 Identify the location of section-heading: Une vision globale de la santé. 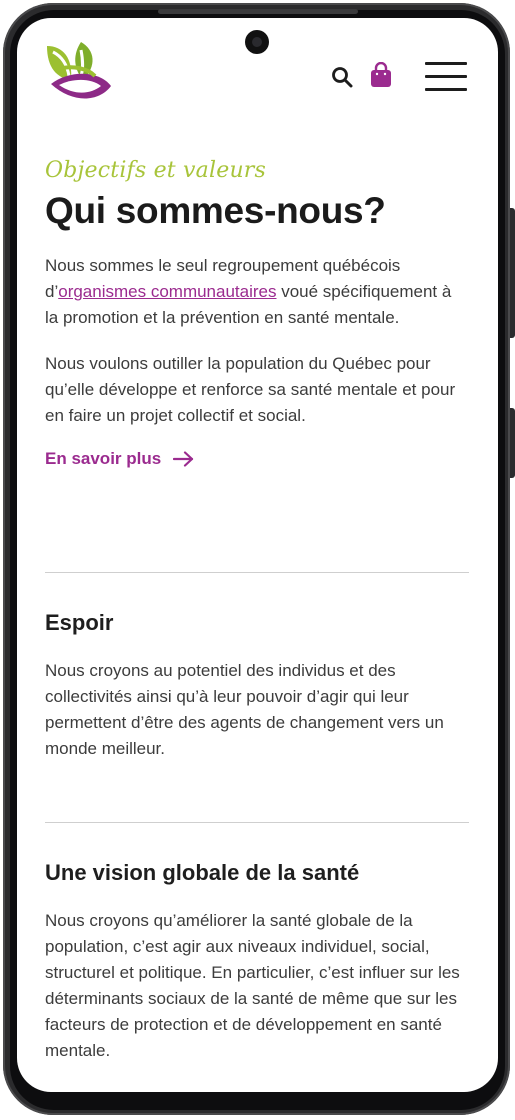
(202, 872).